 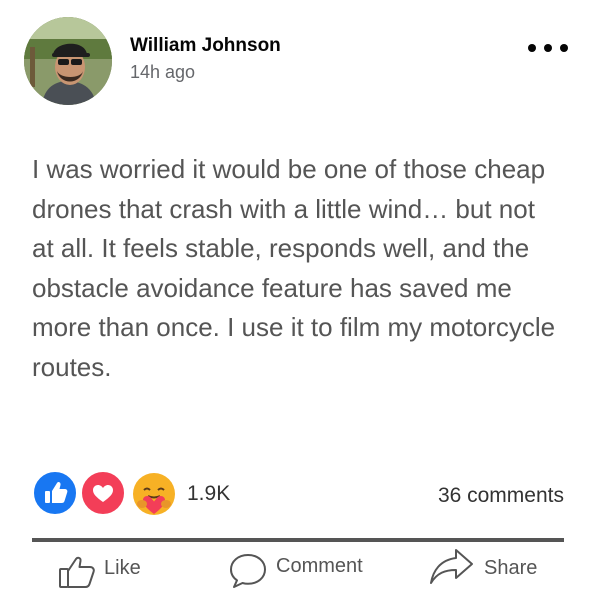 What do you see at coordinates (77, 572) in the screenshot?
I see `thumbs-up-icon` at bounding box center [77, 572].